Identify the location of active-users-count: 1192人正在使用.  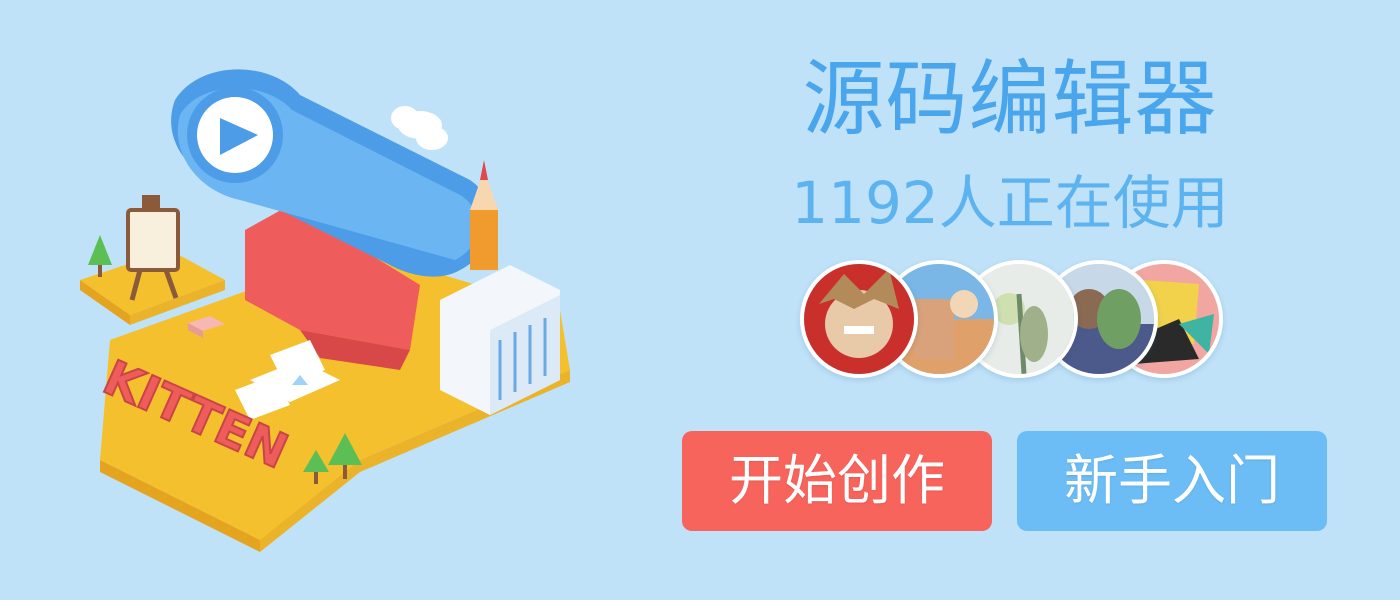
(1010, 203).